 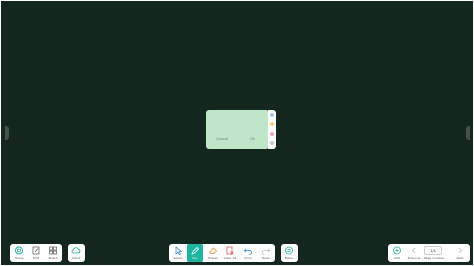 I want to click on undo-label: Undo, so click(x=248, y=258).